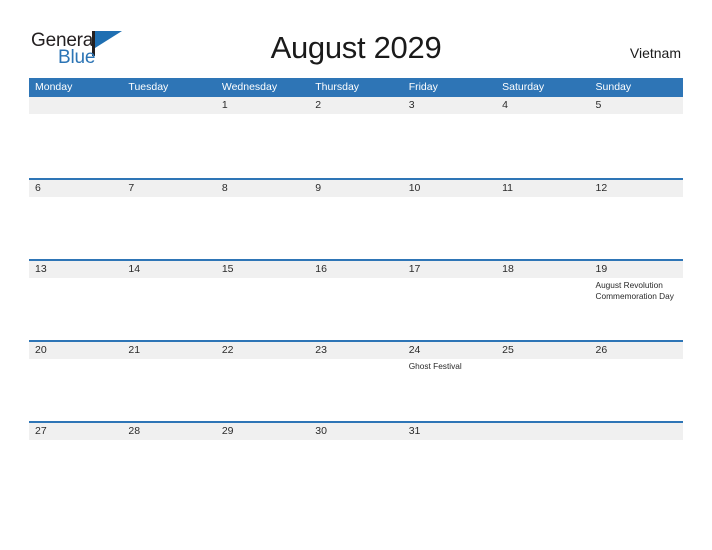 This screenshot has height=550, width=712. What do you see at coordinates (636, 136) in the screenshot?
I see `calendar-day-cell: 5` at bounding box center [636, 136].